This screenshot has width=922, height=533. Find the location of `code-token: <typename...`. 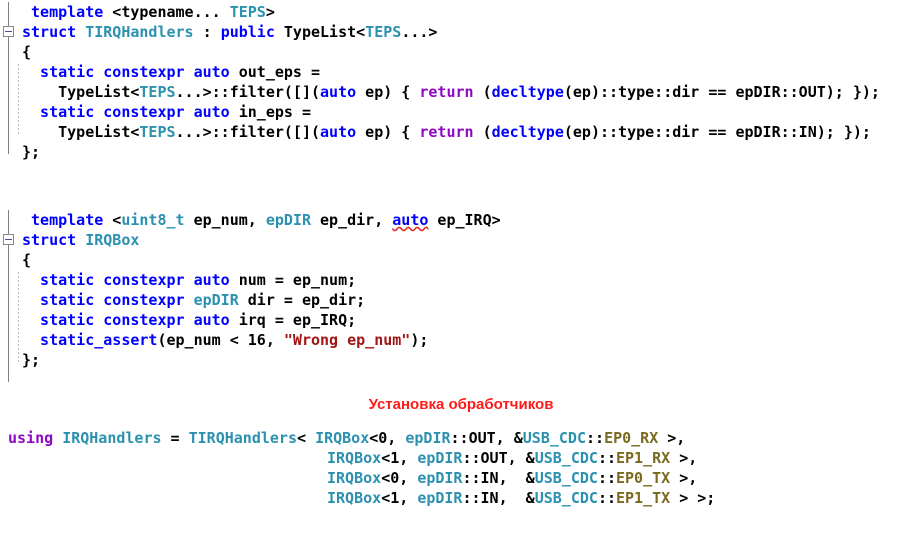

code-token: <typename... is located at coordinates (171, 12).